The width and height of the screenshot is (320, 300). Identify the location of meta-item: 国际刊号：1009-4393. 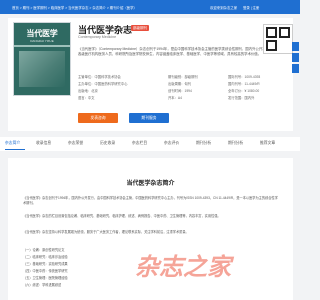
(244, 77).